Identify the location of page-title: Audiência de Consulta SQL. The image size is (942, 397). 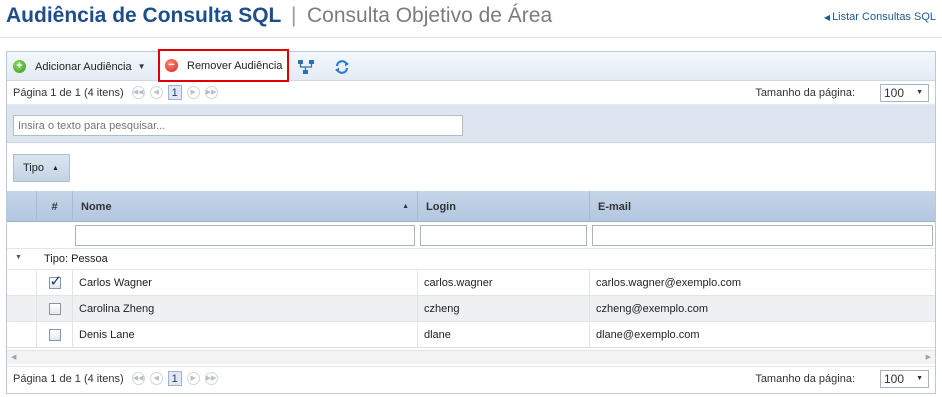
(144, 15).